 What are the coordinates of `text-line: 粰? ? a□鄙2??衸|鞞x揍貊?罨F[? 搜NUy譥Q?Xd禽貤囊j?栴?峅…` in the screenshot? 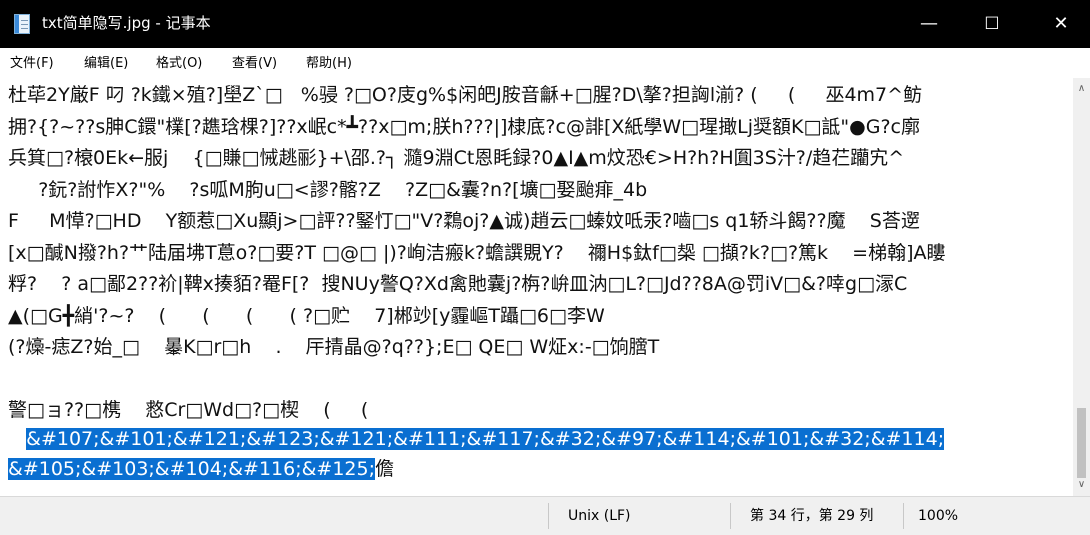 It's located at (458, 284).